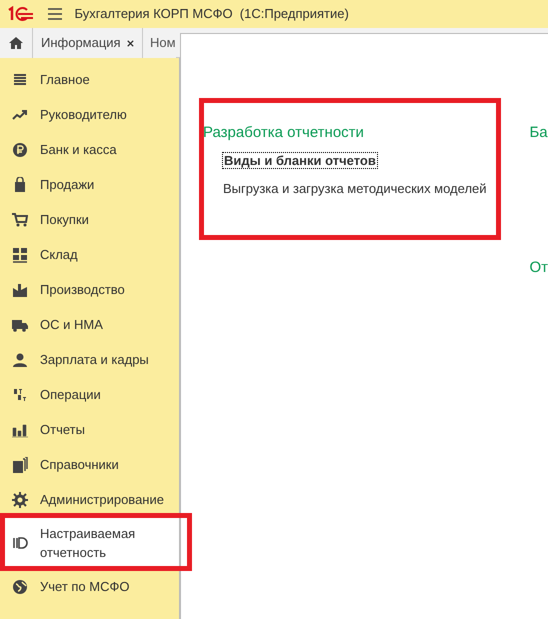  Describe the element at coordinates (89, 289) in the screenshot. I see `sidebar-item: Производство` at that location.